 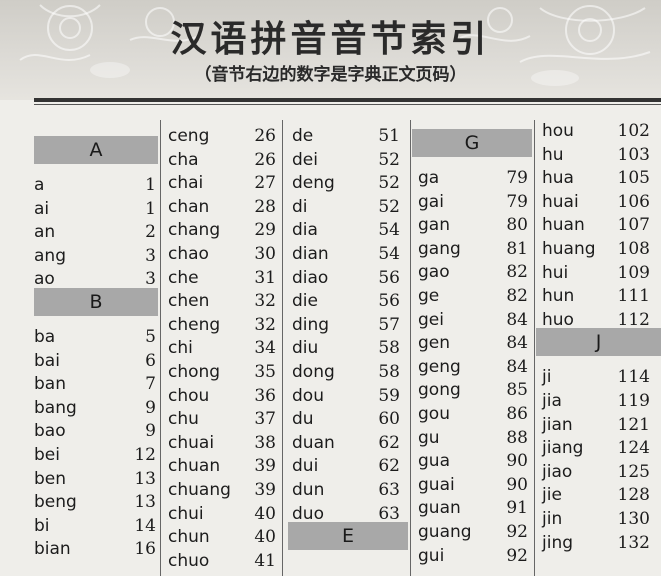 I want to click on index-entry: jing 132, so click(x=596, y=543).